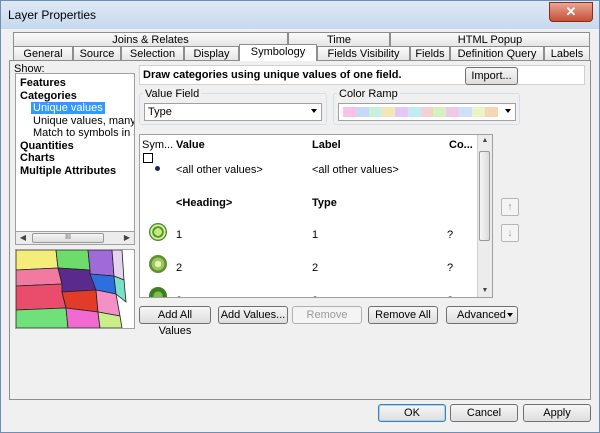  Describe the element at coordinates (510, 233) in the screenshot. I see `move-down-icon: ↓` at that location.